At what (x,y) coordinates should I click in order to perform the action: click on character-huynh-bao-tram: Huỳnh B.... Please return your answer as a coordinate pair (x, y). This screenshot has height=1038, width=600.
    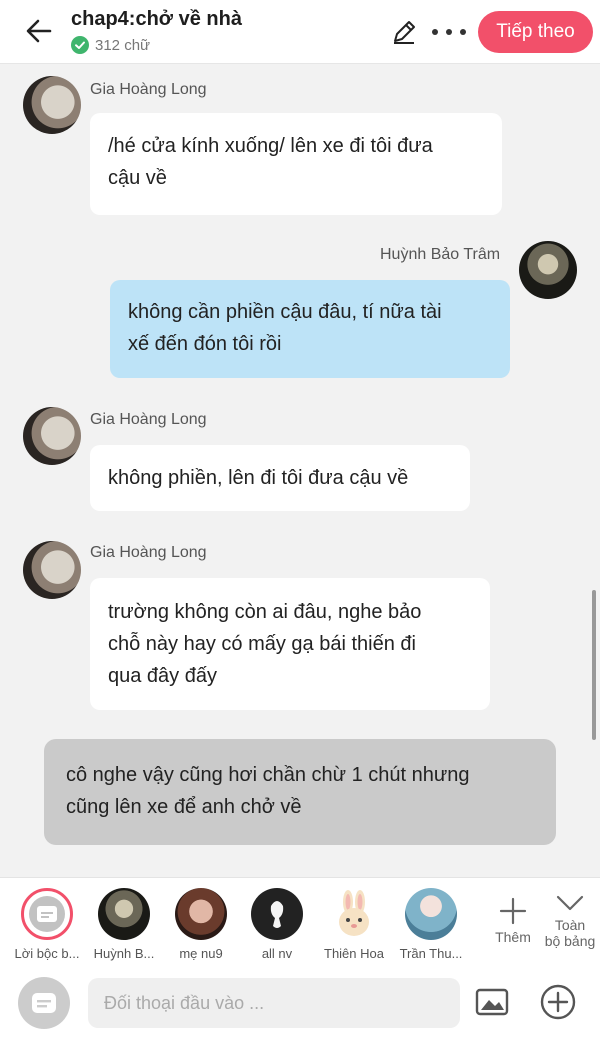
    Looking at the image, I should click on (124, 924).